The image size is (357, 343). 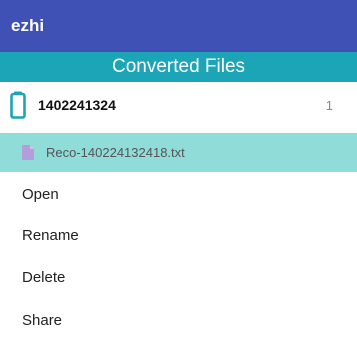 What do you see at coordinates (178, 278) in the screenshot?
I see `menu-item-delete: Delete` at bounding box center [178, 278].